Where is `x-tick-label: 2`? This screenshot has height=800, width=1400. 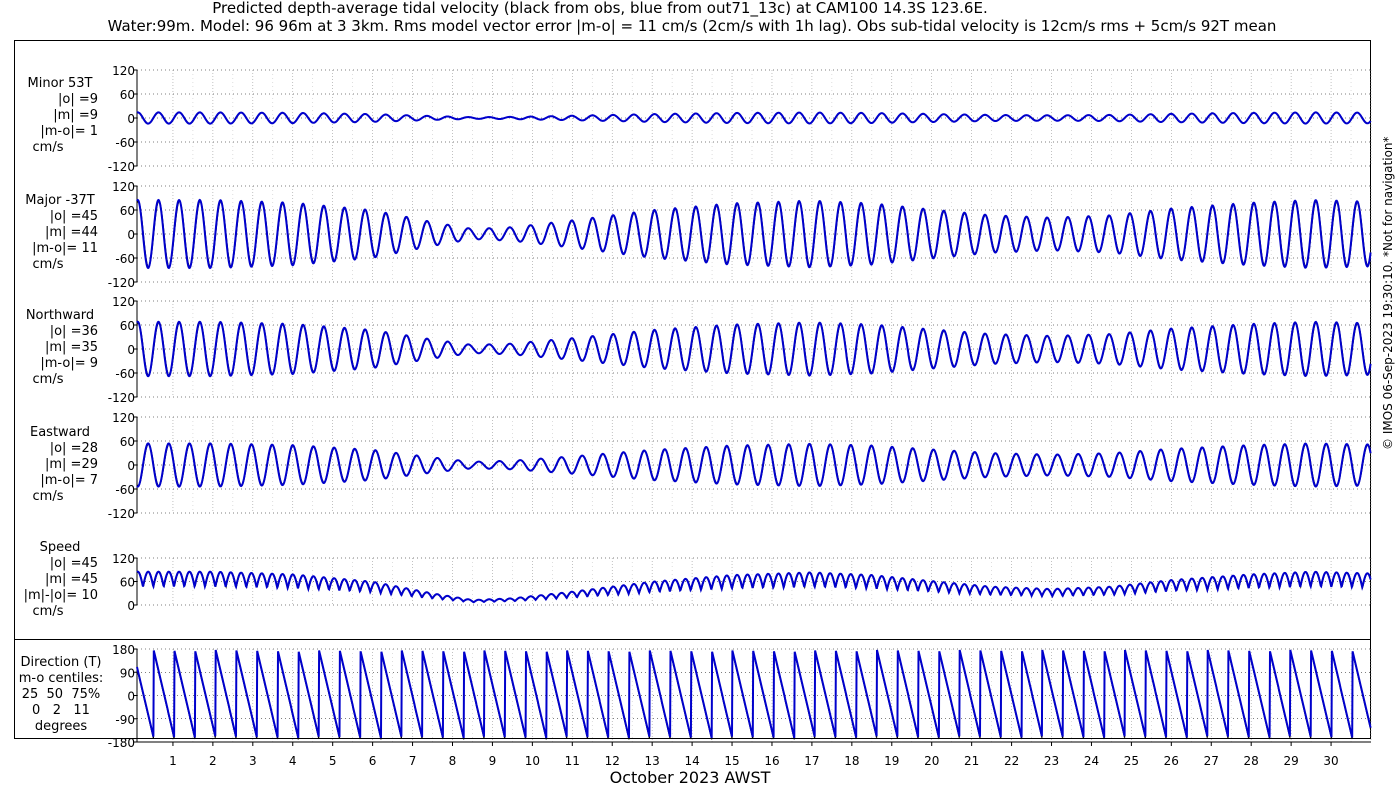
x-tick-label: 2 is located at coordinates (213, 761).